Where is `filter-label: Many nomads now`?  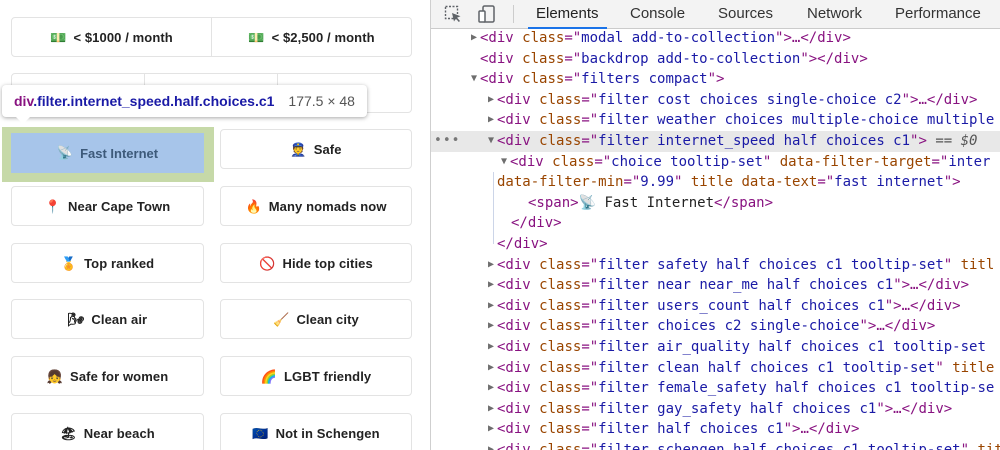 filter-label: Many nomads now is located at coordinates (327, 206).